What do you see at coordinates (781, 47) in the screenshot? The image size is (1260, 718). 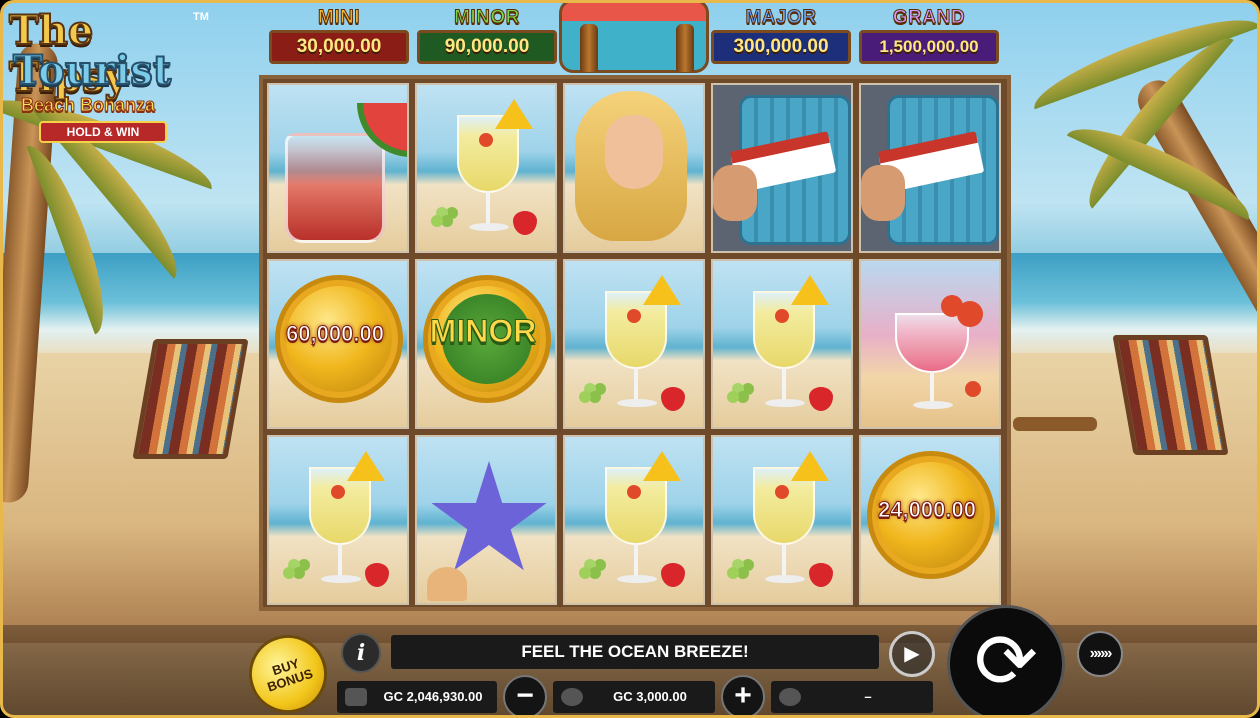 I see `jackpot-major-value: 300,000.00` at bounding box center [781, 47].